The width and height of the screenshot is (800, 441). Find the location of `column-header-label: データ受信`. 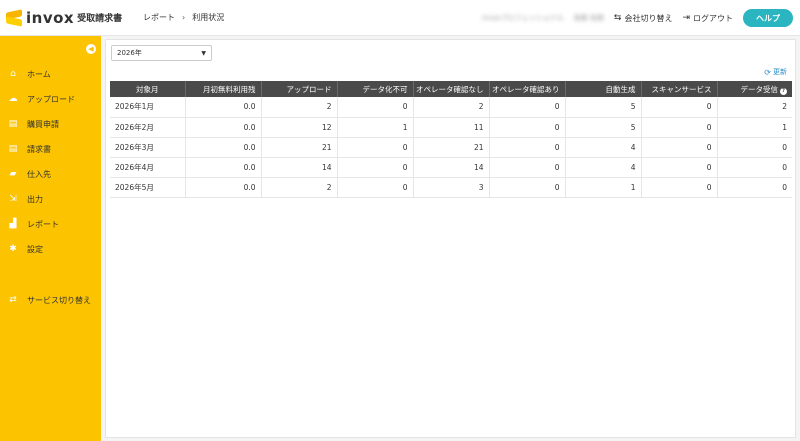

column-header-label: データ受信 is located at coordinates (759, 89).